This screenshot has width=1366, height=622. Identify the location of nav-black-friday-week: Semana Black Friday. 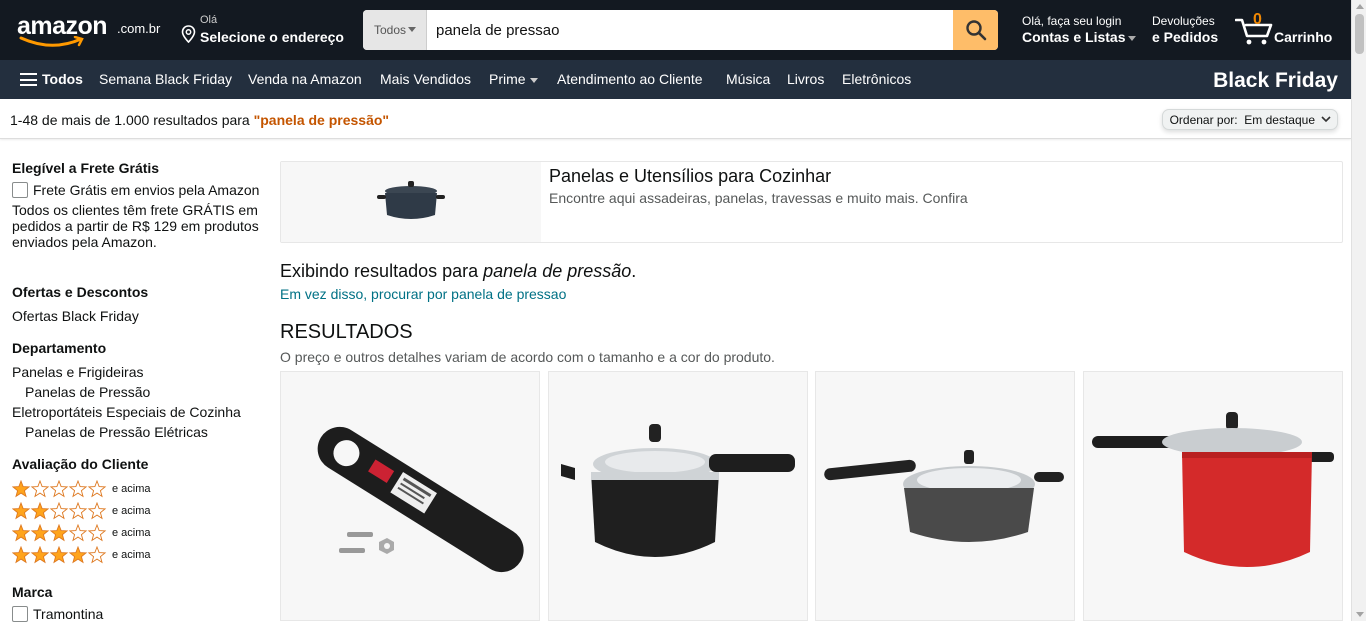
(165, 79).